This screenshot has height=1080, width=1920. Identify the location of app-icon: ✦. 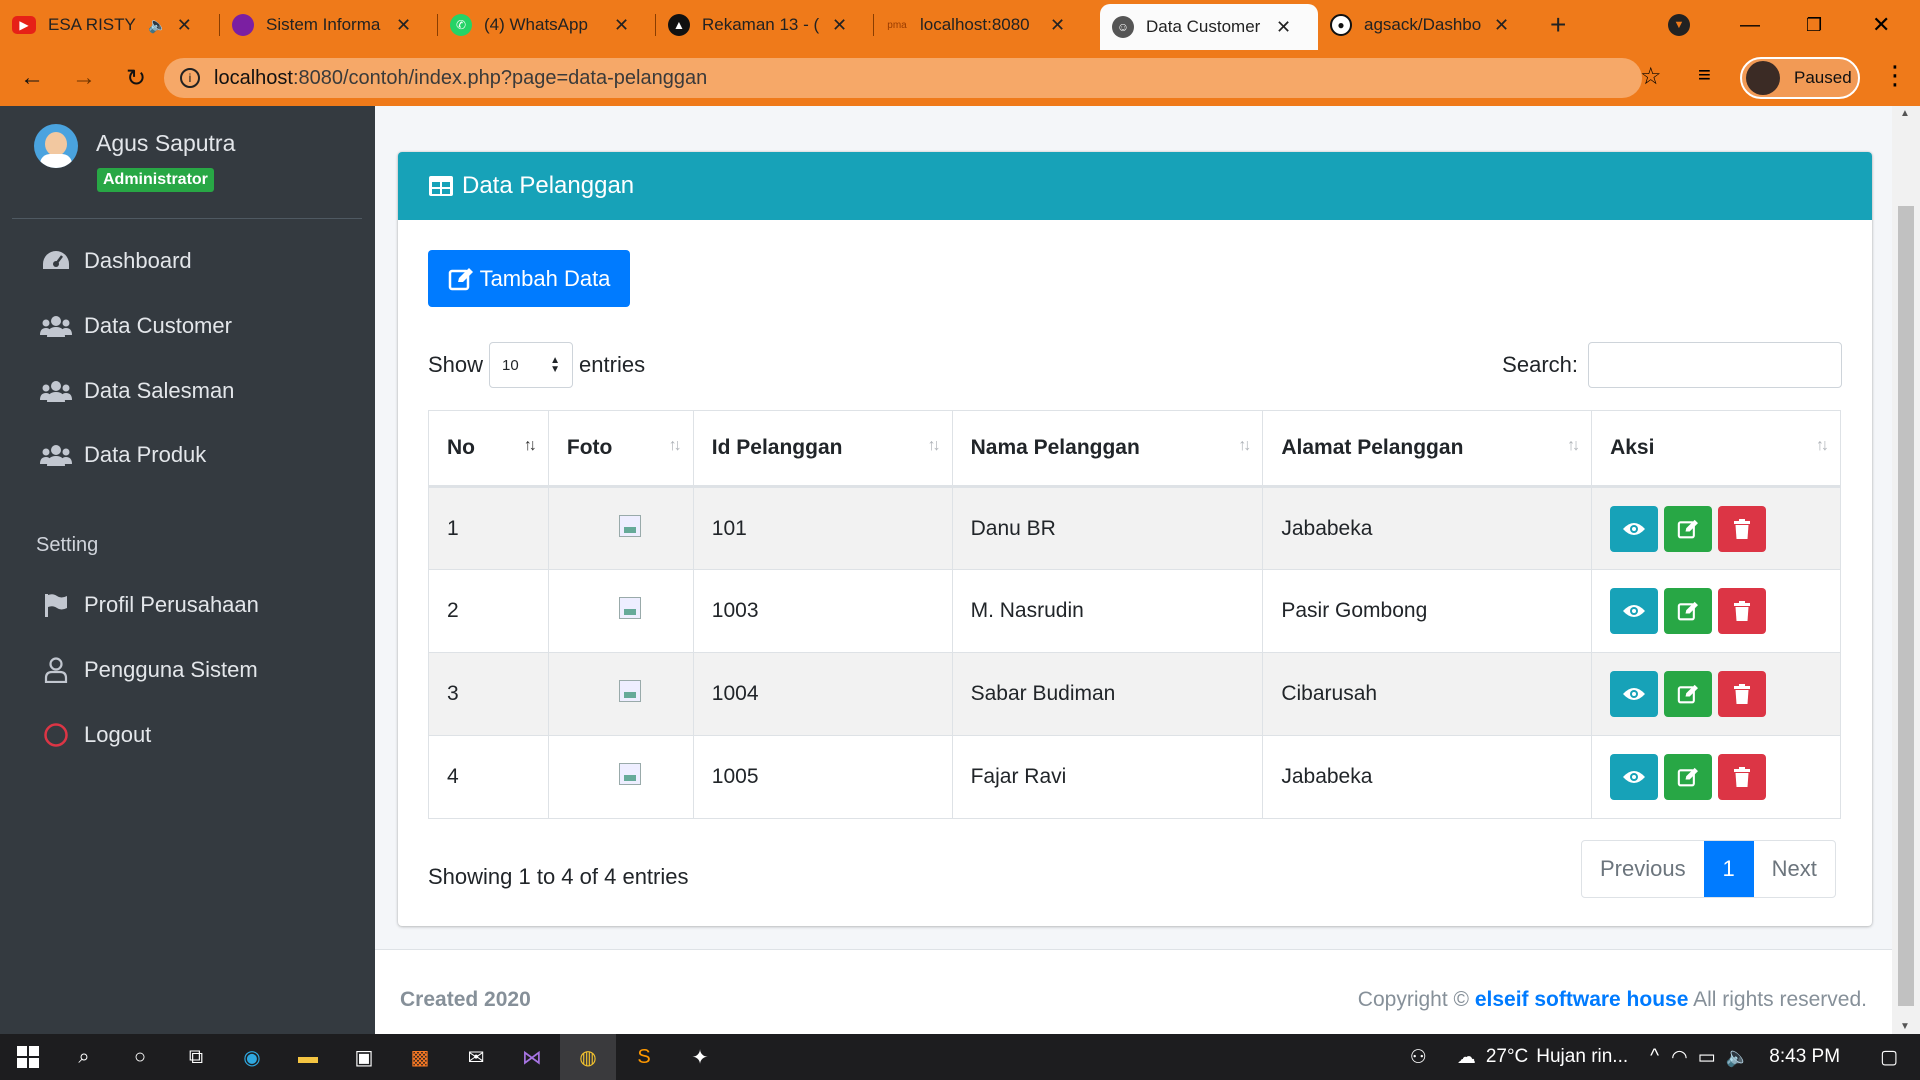
(700, 1057).